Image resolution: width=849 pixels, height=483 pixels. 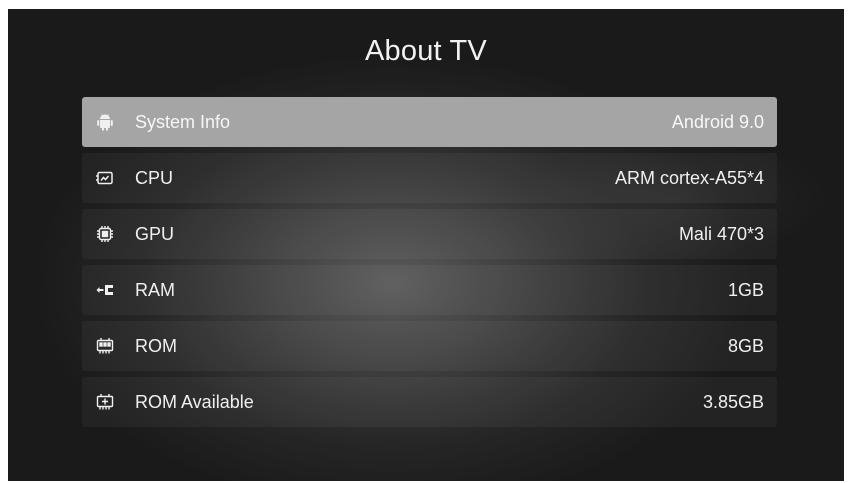 What do you see at coordinates (429, 122) in the screenshot?
I see `list-item-system-info: System Info Android 9.0` at bounding box center [429, 122].